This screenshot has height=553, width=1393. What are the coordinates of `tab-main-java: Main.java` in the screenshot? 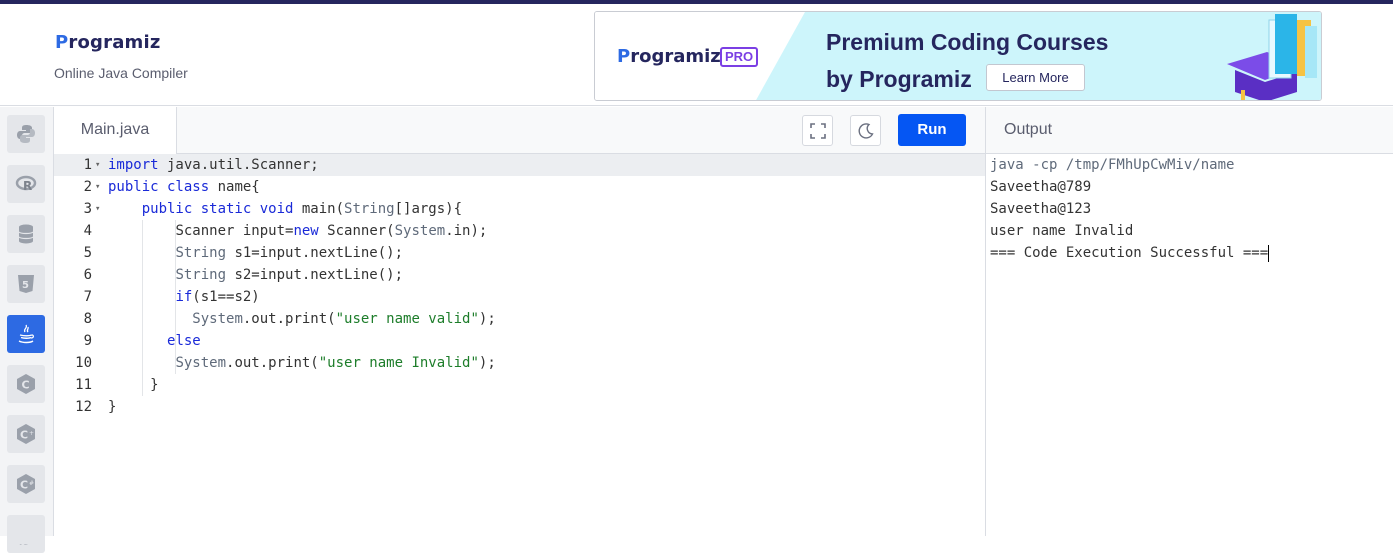 It's located at (115, 130).